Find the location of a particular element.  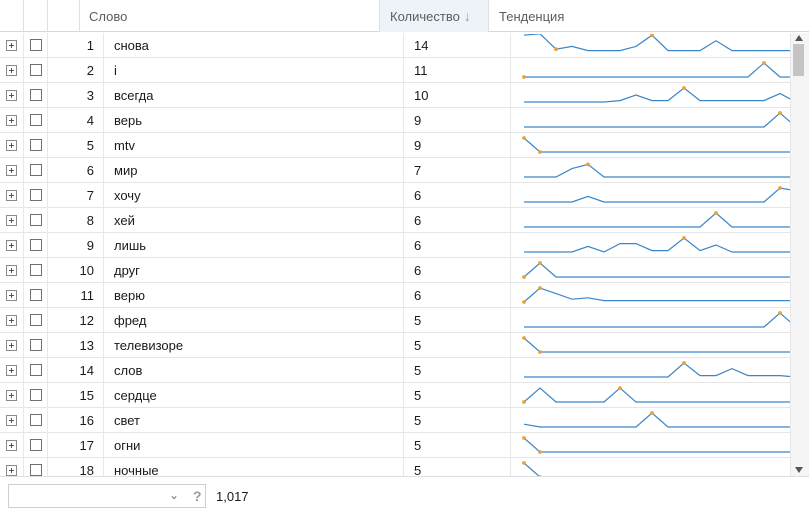

scroll-down-icon is located at coordinates (799, 470).